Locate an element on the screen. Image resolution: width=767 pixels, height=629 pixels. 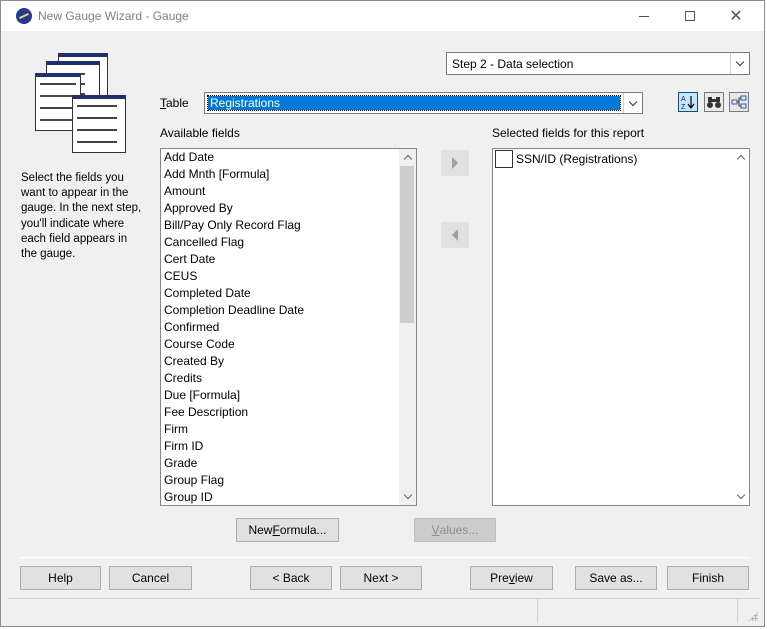
list-item: Amount is located at coordinates (280, 191).